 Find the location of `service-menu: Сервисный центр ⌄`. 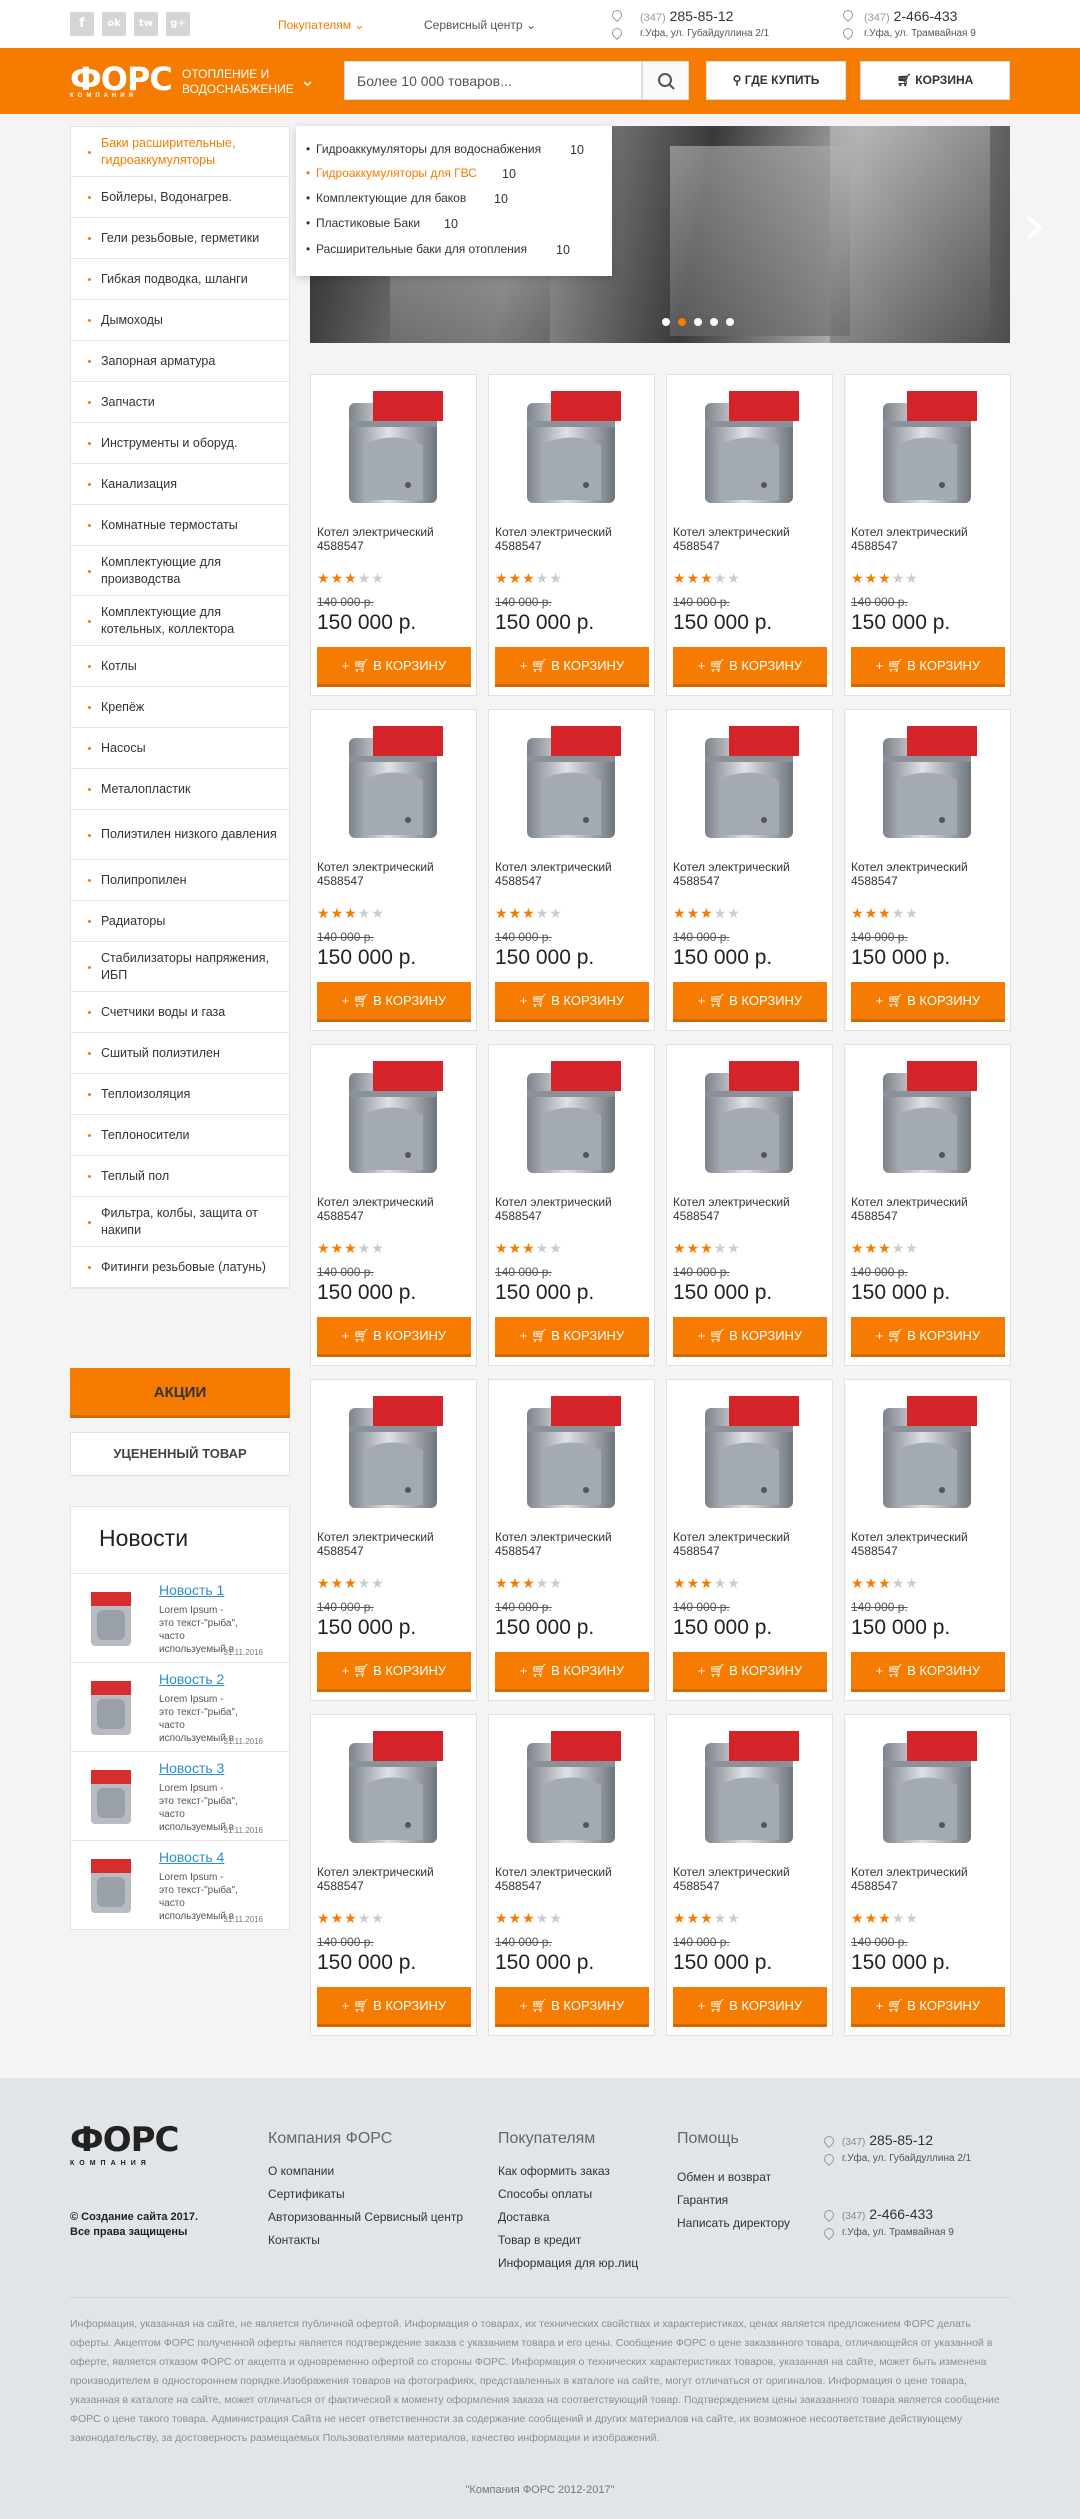

service-menu: Сервисный центр ⌄ is located at coordinates (480, 25).